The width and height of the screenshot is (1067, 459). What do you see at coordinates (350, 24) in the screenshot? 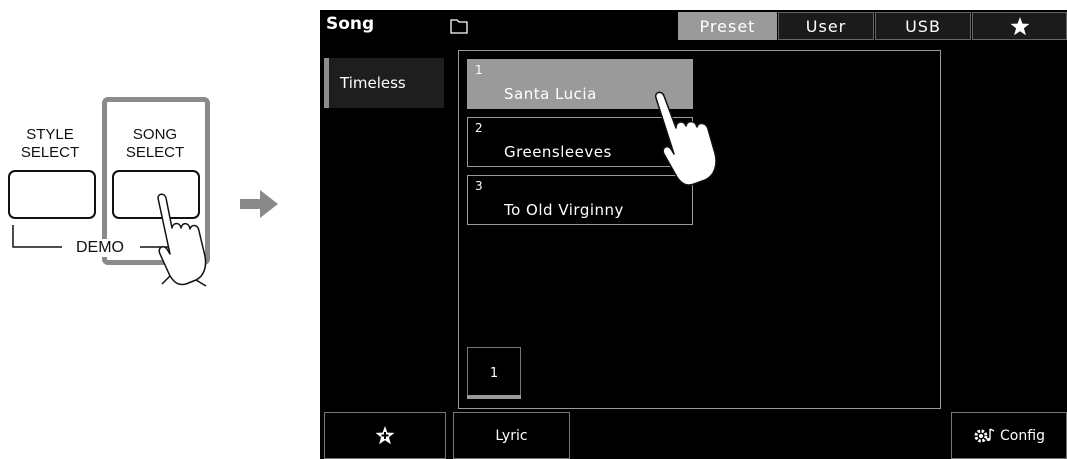
I see `screen-title: Song` at bounding box center [350, 24].